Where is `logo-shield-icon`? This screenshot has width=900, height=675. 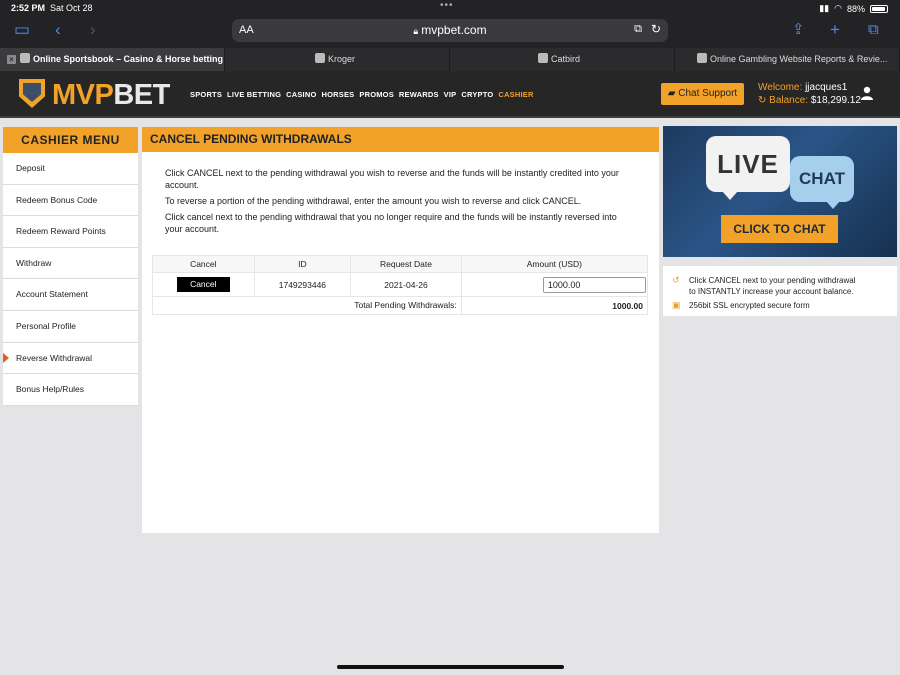
logo-shield-icon is located at coordinates (32, 93).